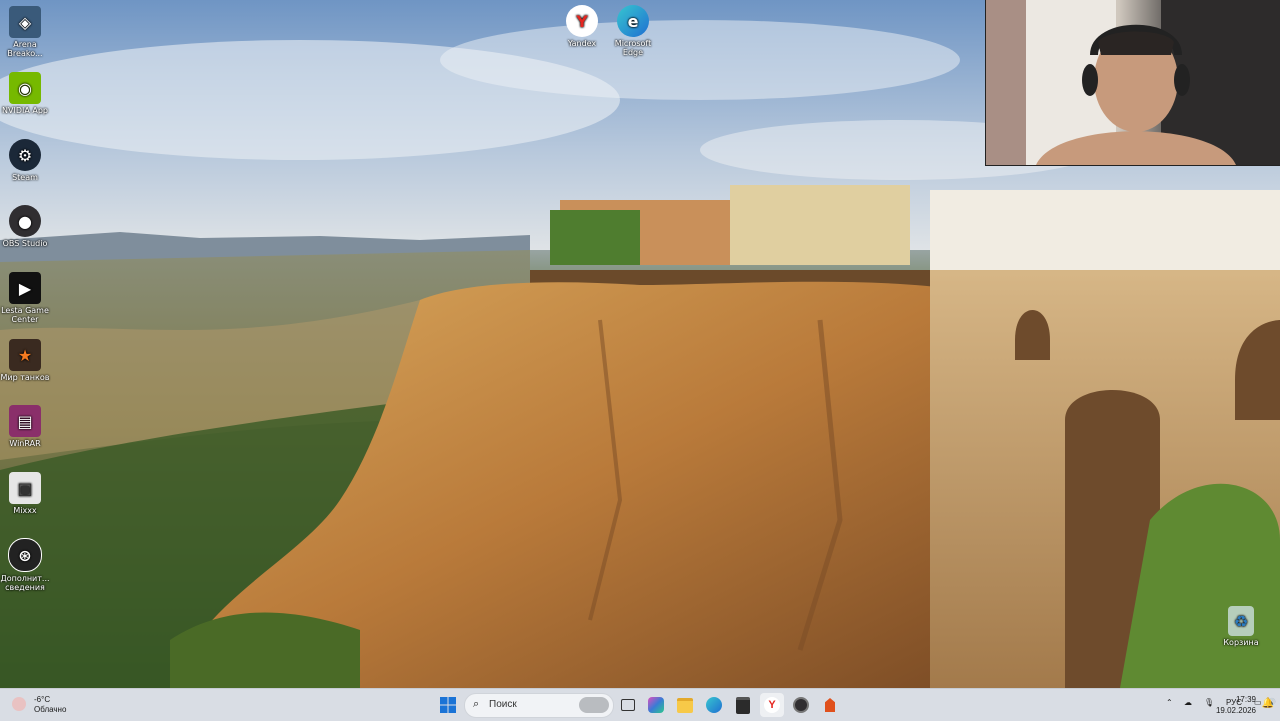  What do you see at coordinates (1245, 699) in the screenshot?
I see `clock-time: 17:39` at bounding box center [1245, 699].